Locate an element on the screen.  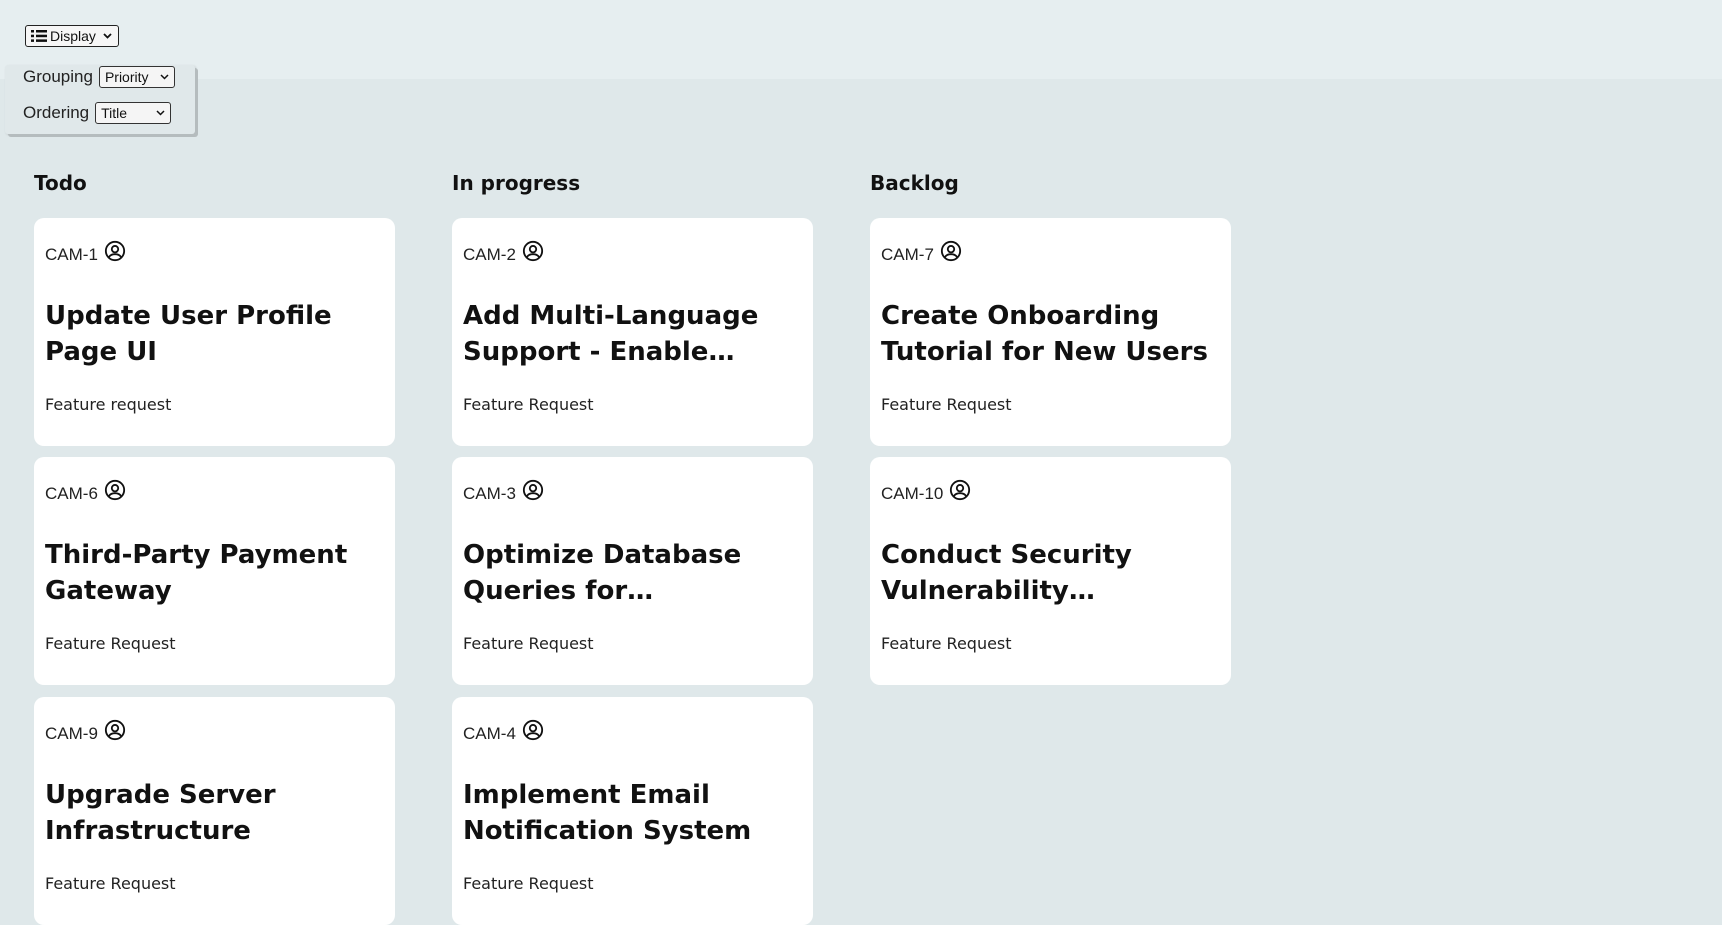
display-button: Display is located at coordinates (72, 36).